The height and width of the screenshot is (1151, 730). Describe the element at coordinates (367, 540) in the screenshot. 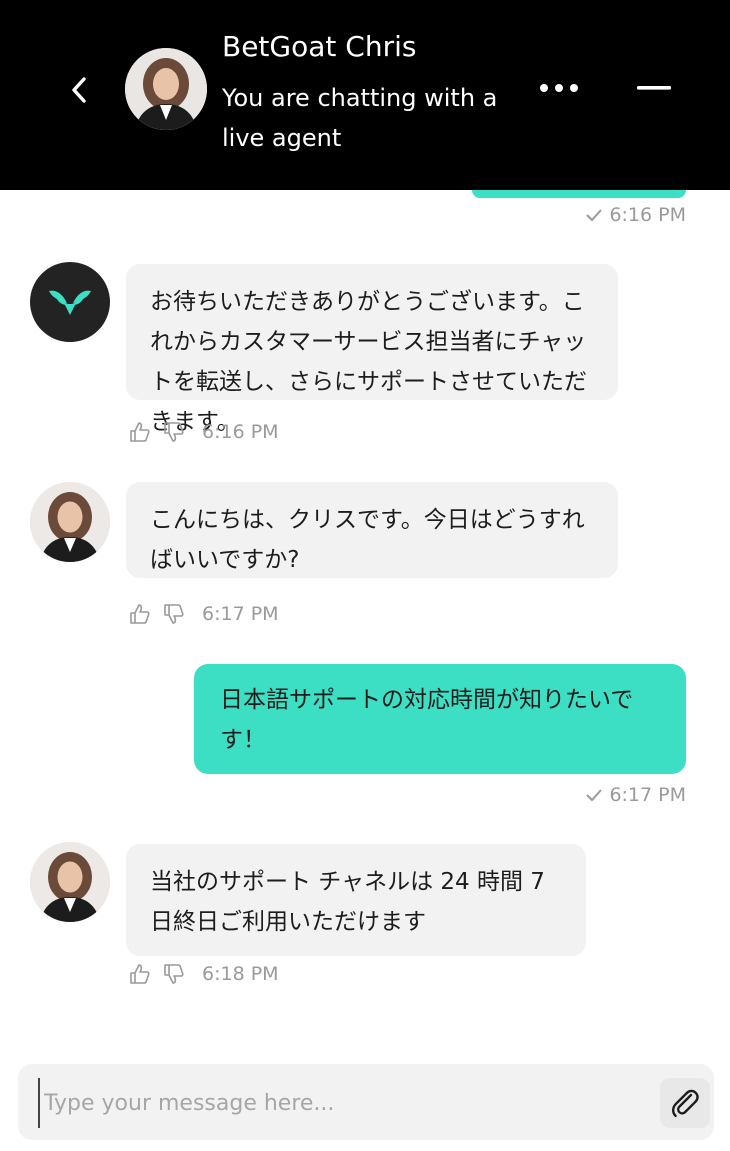

I see `message-text: こんにちは、クリスです。今日はどうすればいいですか?` at that location.